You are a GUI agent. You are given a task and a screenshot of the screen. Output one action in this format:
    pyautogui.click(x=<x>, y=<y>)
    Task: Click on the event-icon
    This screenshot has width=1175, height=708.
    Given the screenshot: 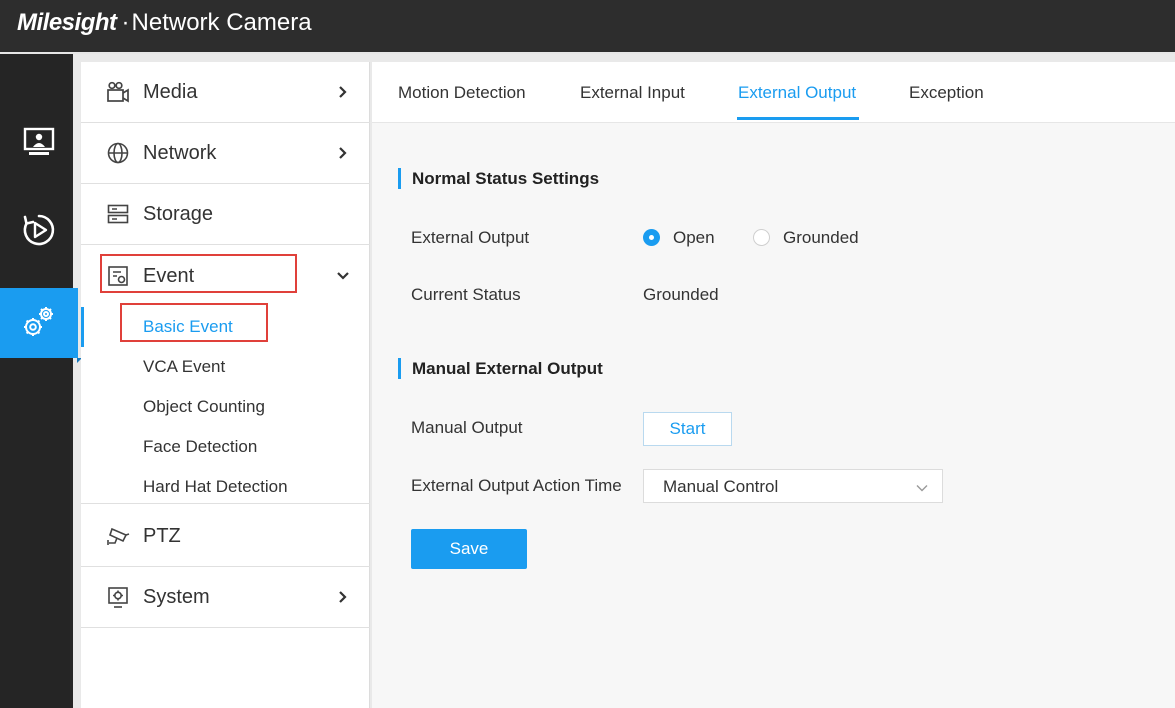 What is the action you would take?
    pyautogui.click(x=118, y=276)
    